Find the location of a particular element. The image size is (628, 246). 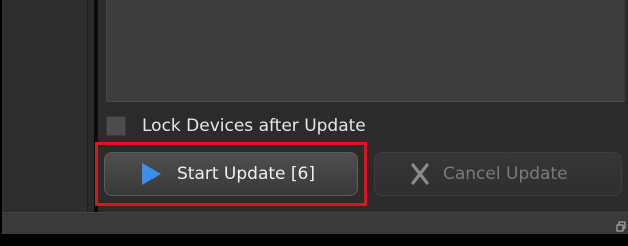

start-update-label: Start Update [6] is located at coordinates (246, 174).